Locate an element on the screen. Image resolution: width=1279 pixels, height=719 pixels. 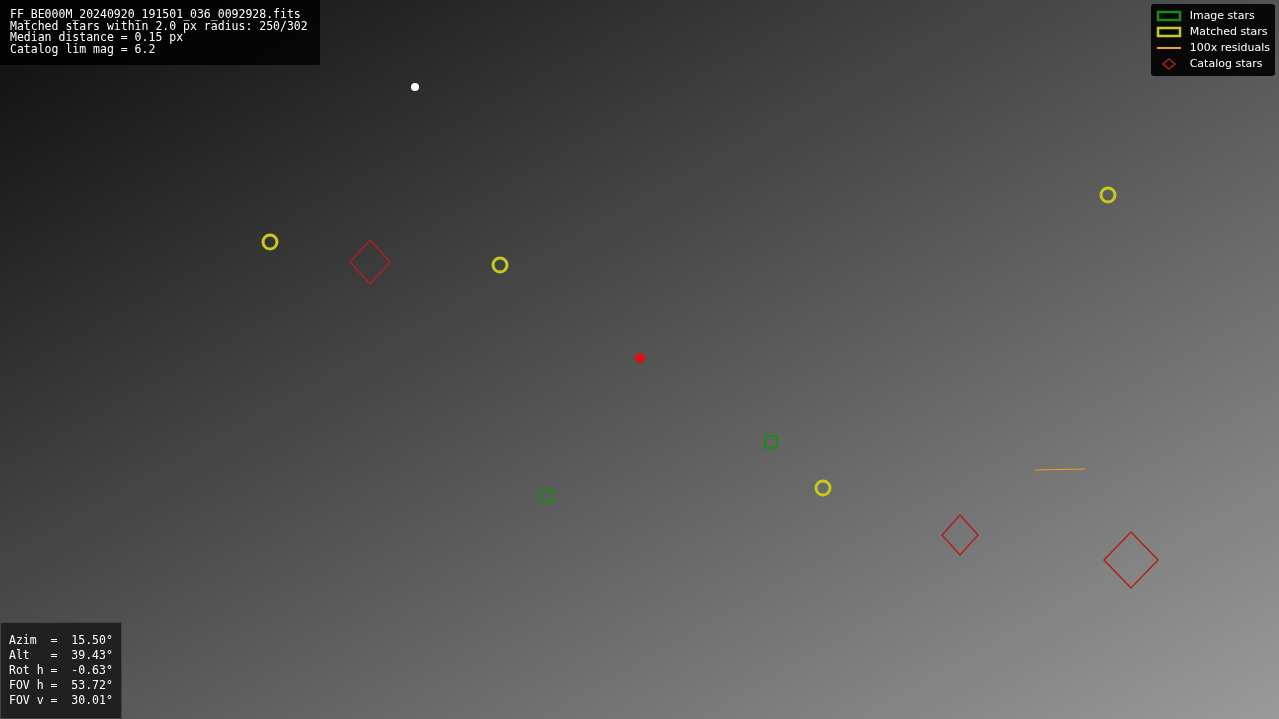
legend-label: Catalog stars is located at coordinates (1226, 64).